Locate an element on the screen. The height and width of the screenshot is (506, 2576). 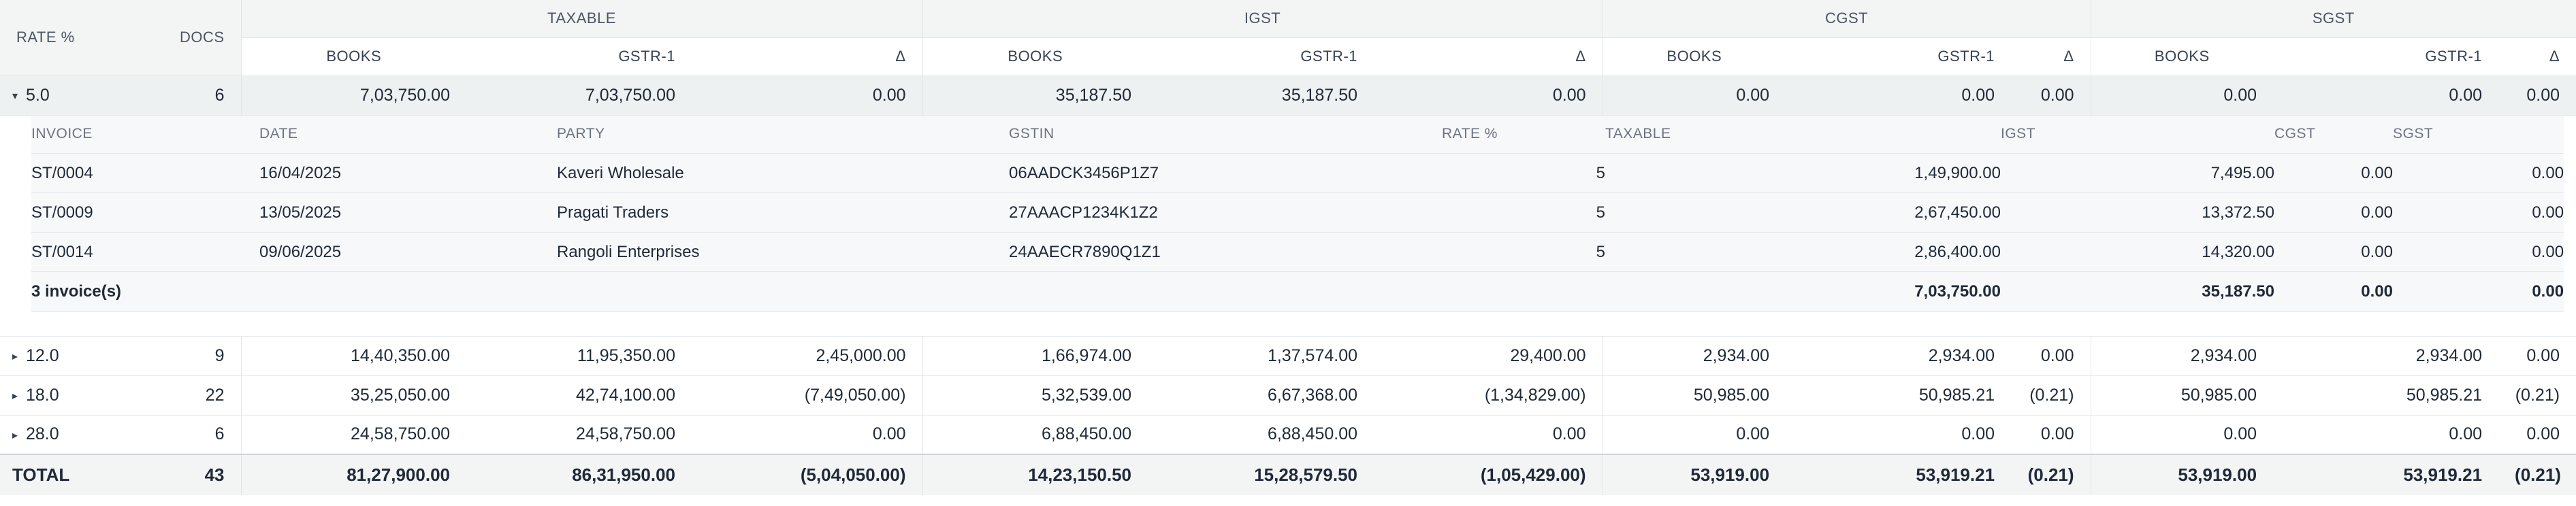
igst-books-cell: 1,66,974.00 is located at coordinates (1035, 356).